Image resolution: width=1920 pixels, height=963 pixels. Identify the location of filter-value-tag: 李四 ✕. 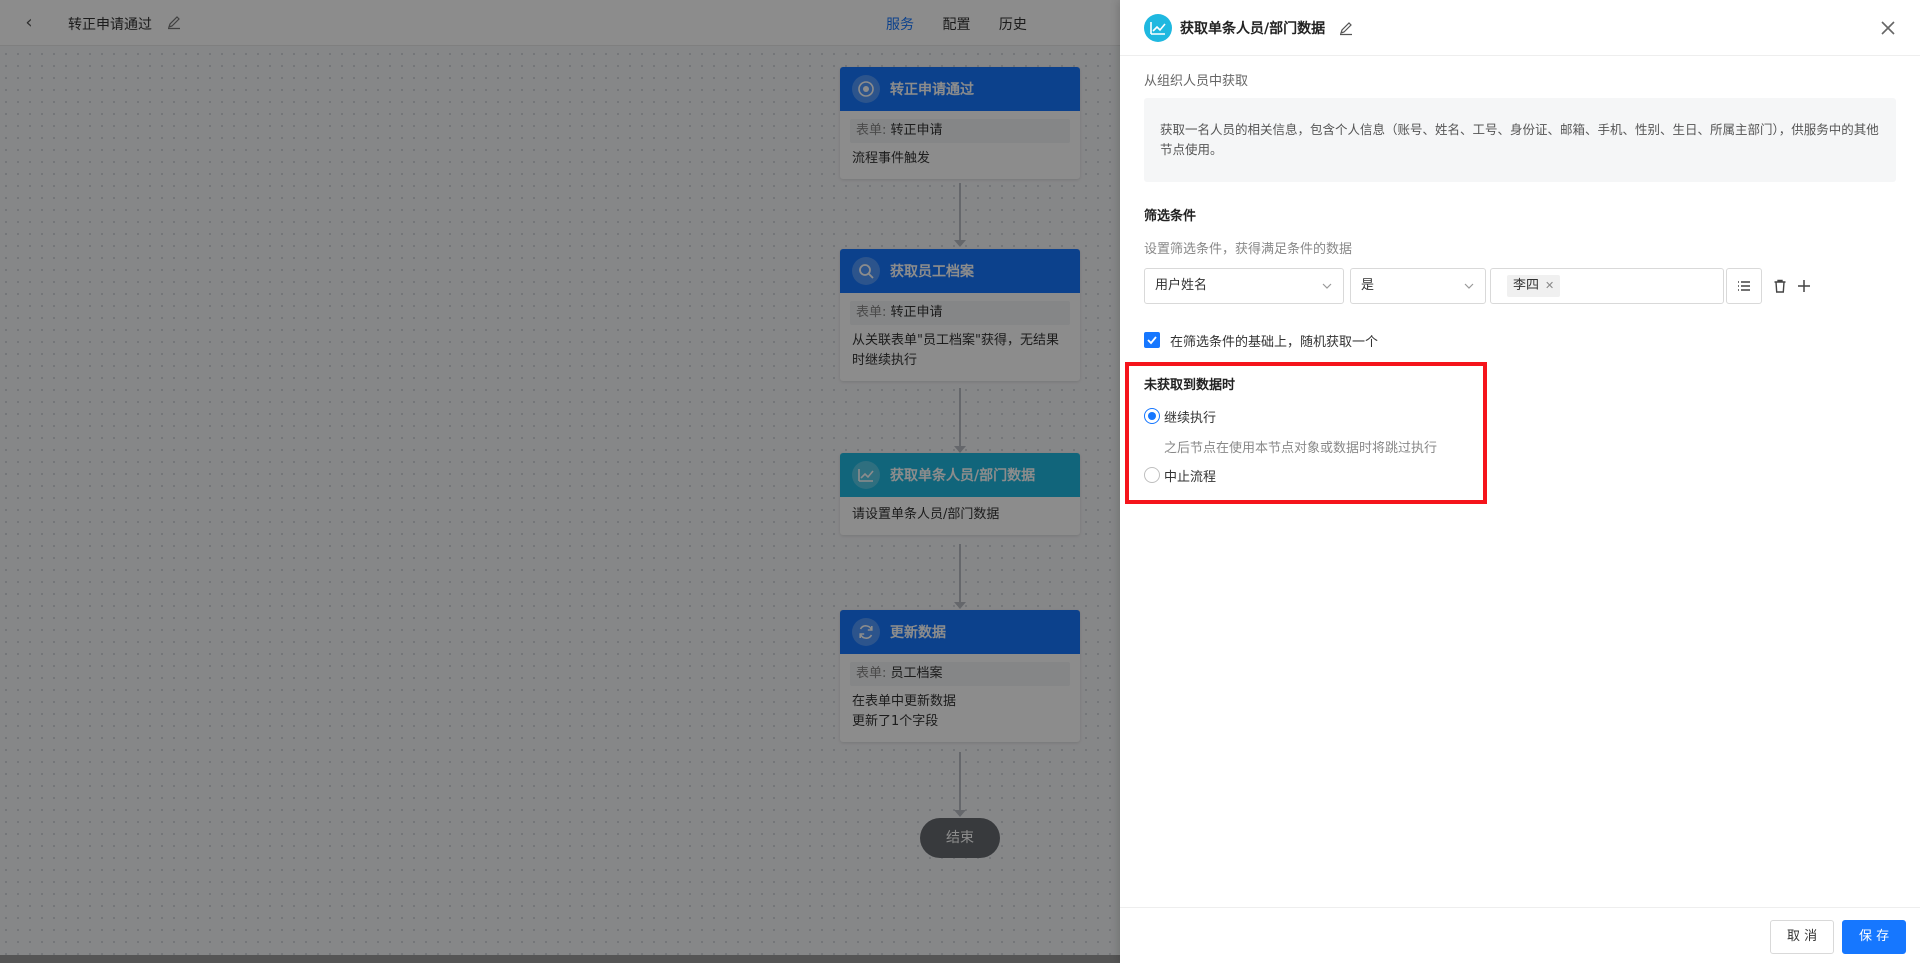
(1534, 286).